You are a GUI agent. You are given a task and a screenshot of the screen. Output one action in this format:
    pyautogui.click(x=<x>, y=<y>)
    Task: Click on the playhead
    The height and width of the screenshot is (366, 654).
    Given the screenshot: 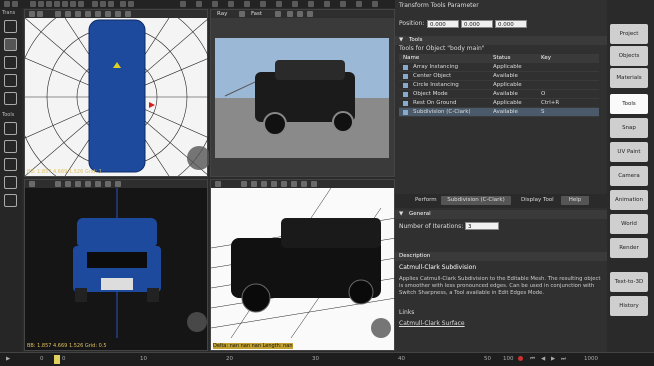 What is the action you would take?
    pyautogui.click(x=57, y=359)
    